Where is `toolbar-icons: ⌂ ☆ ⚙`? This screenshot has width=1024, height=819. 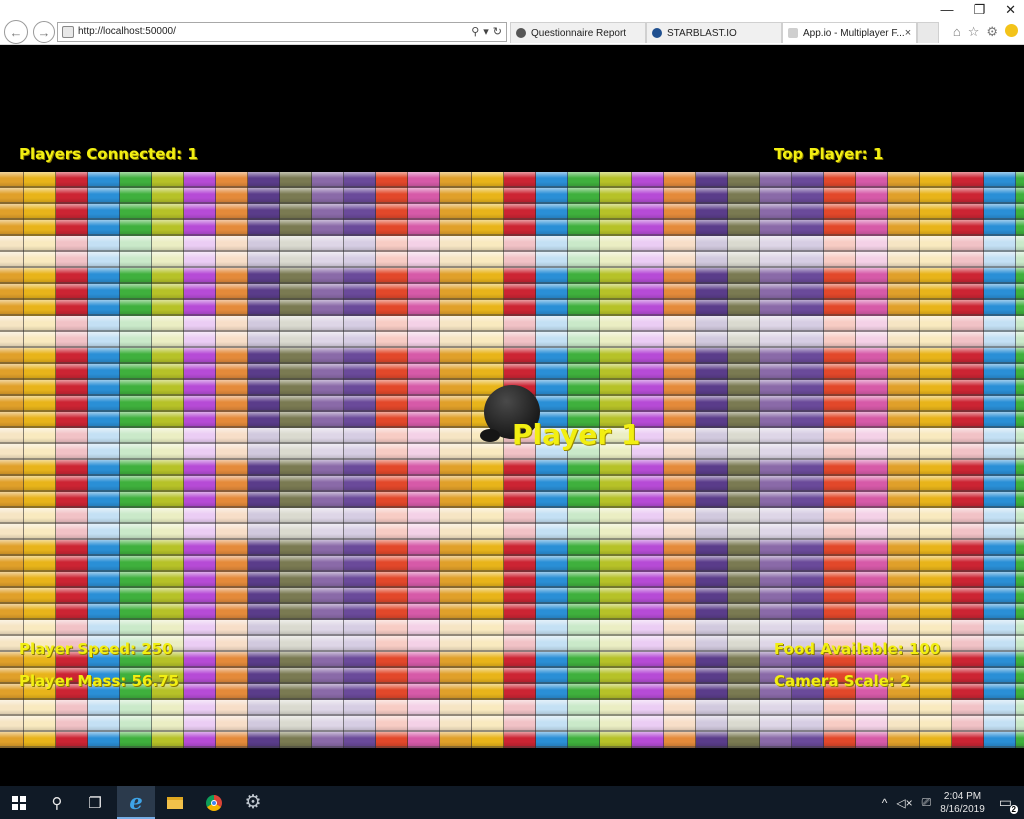
toolbar-icons: ⌂ ☆ ⚙ is located at coordinates (985, 32).